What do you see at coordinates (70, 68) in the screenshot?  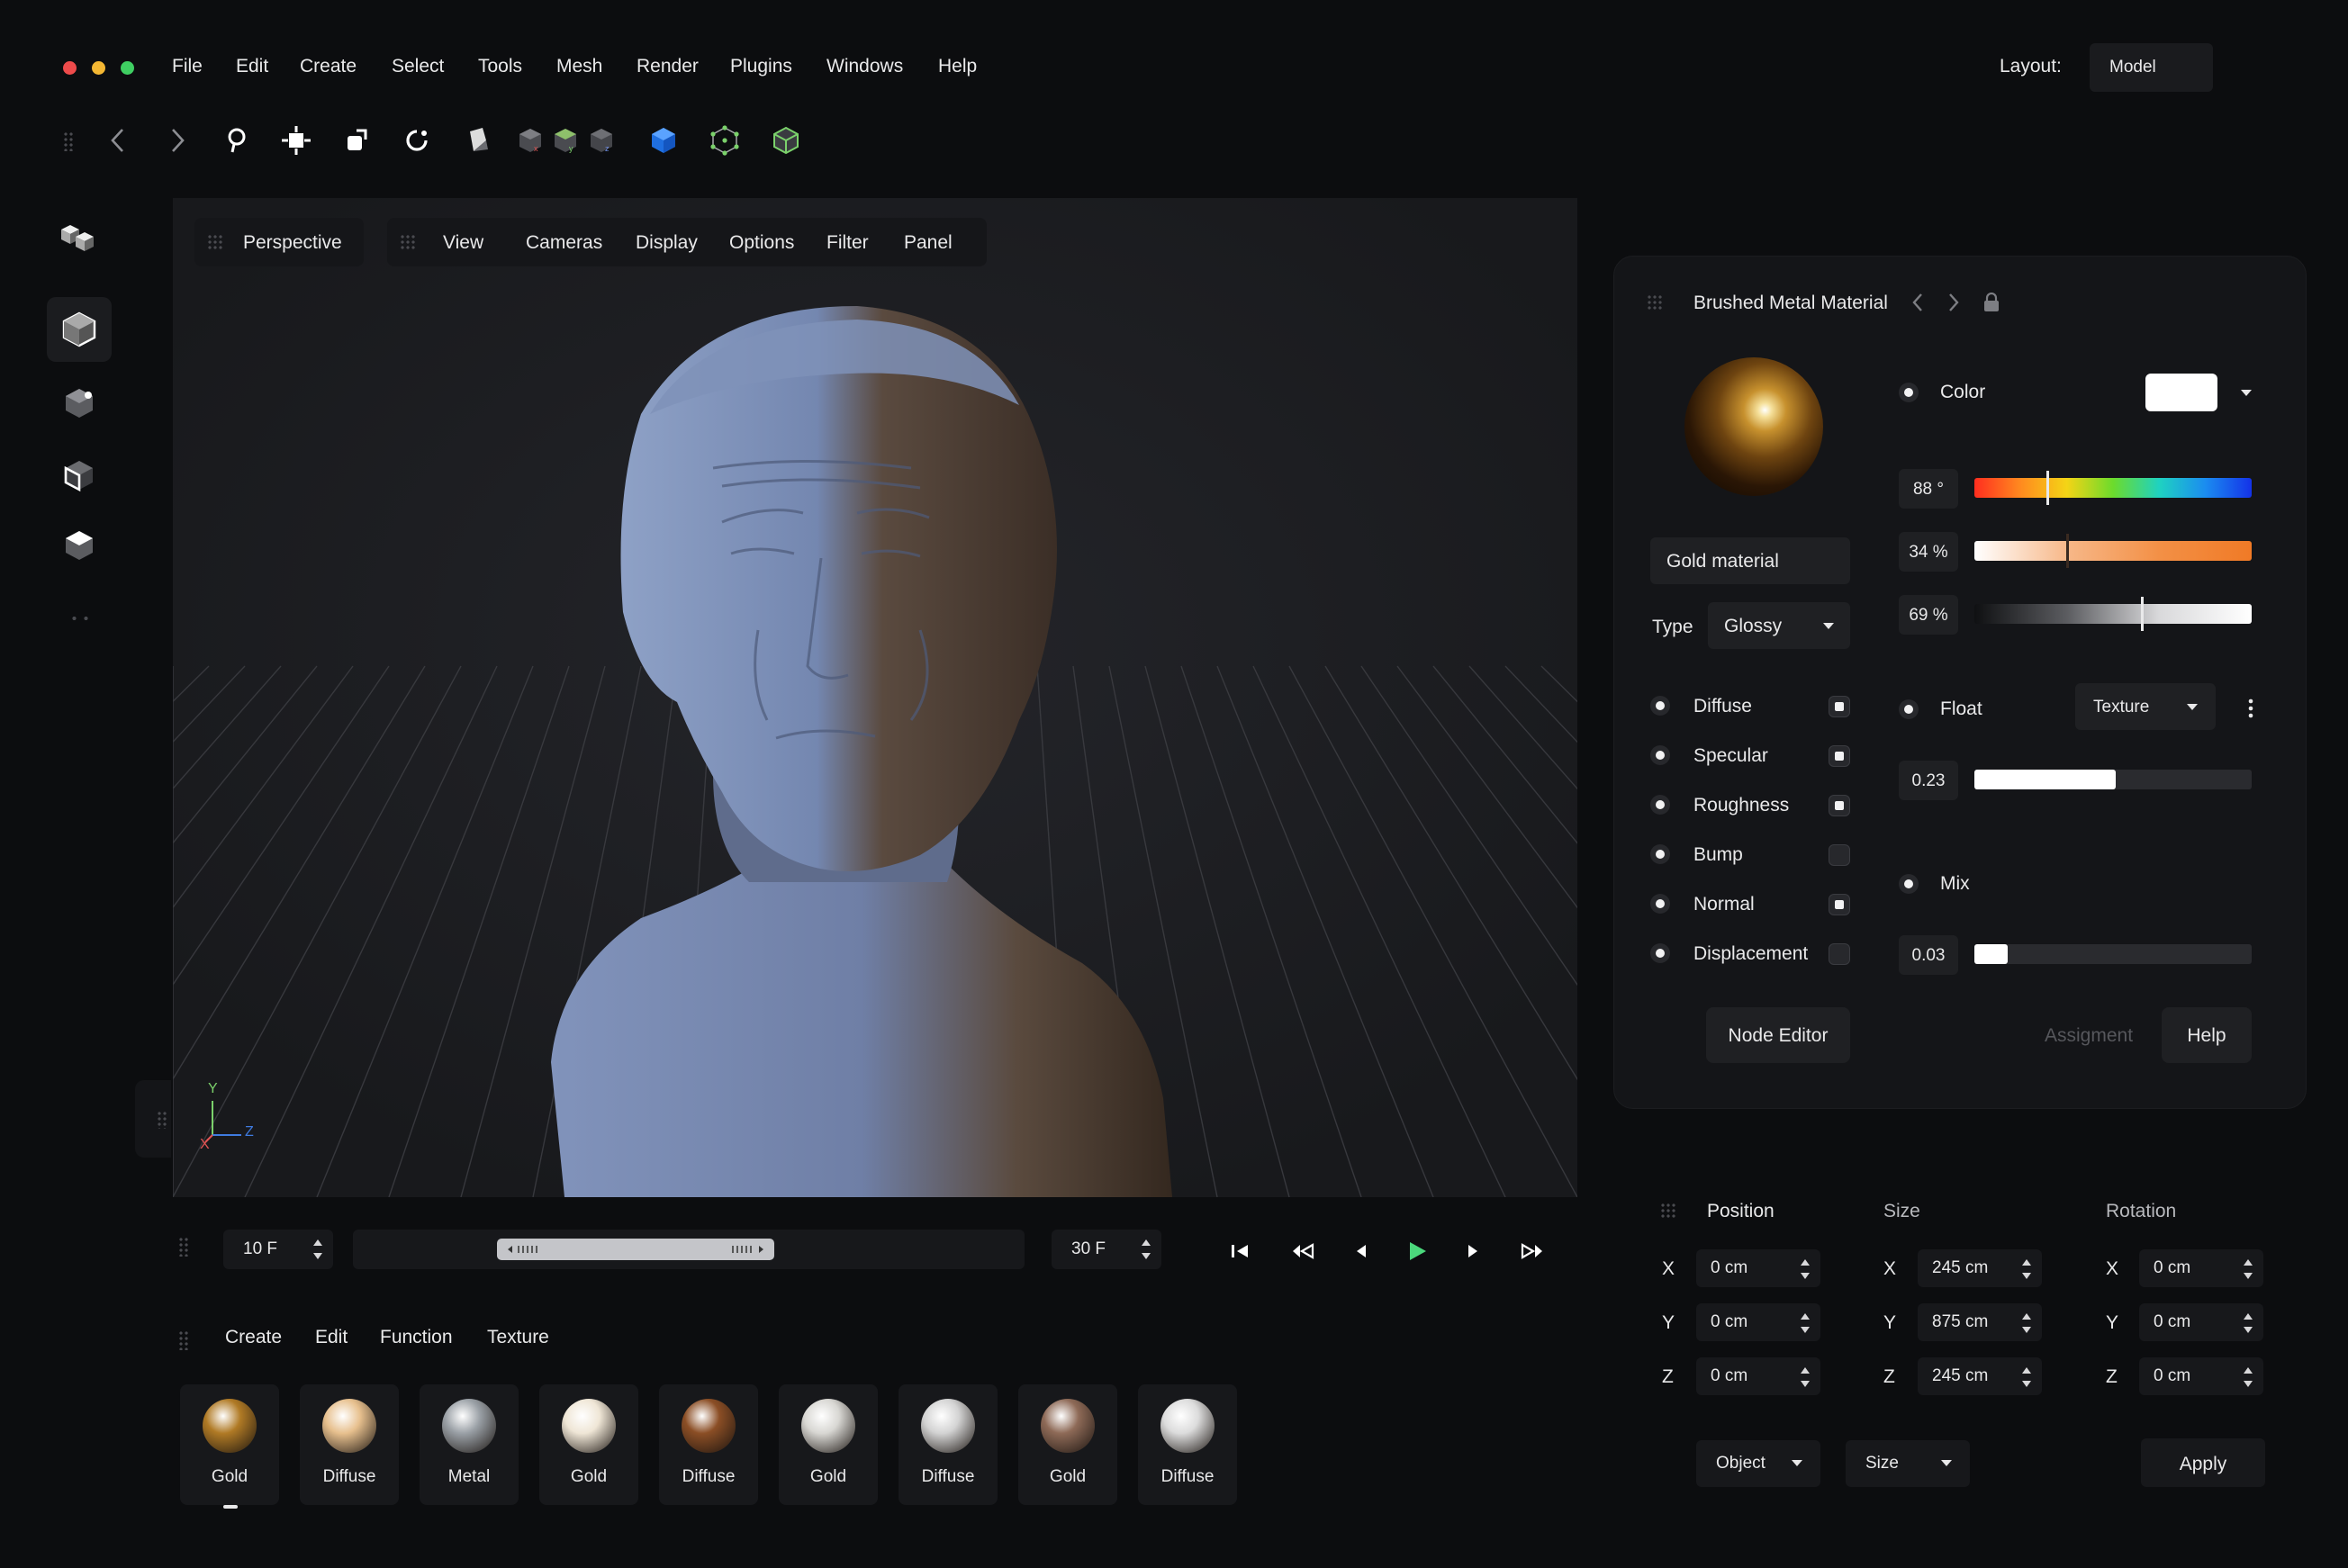 I see `close-window-button` at bounding box center [70, 68].